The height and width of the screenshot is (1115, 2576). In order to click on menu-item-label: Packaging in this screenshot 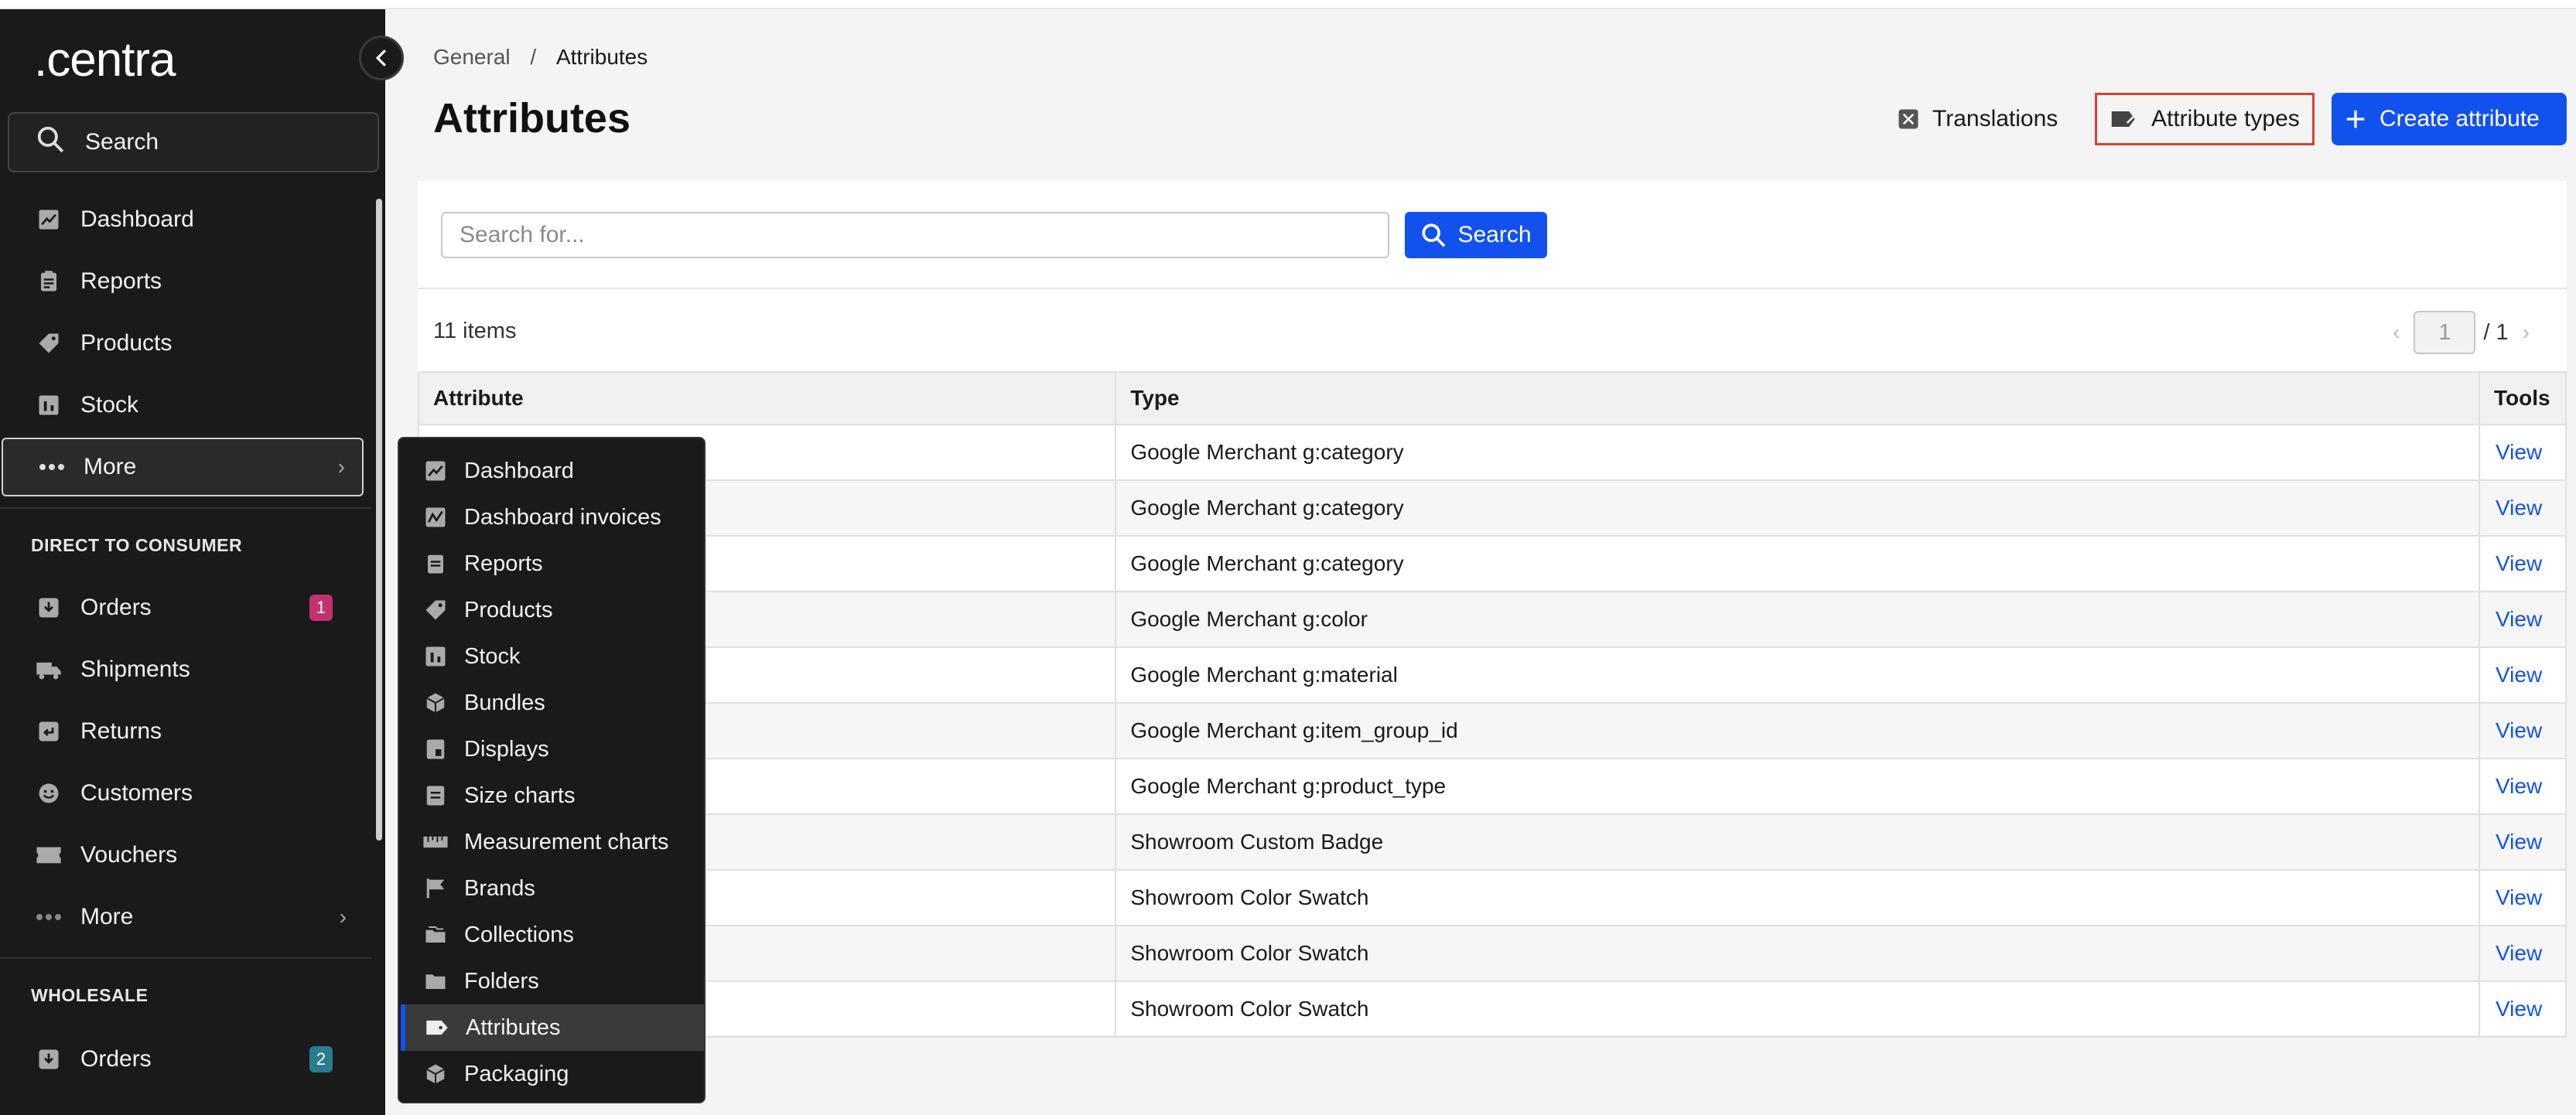, I will do `click(516, 1073)`.